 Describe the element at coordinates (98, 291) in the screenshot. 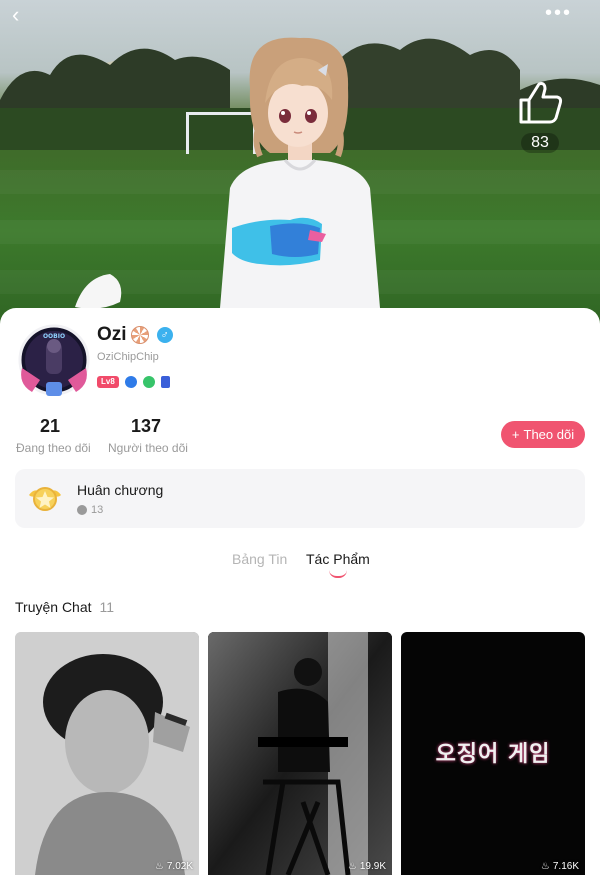

I see `feather-prop` at that location.